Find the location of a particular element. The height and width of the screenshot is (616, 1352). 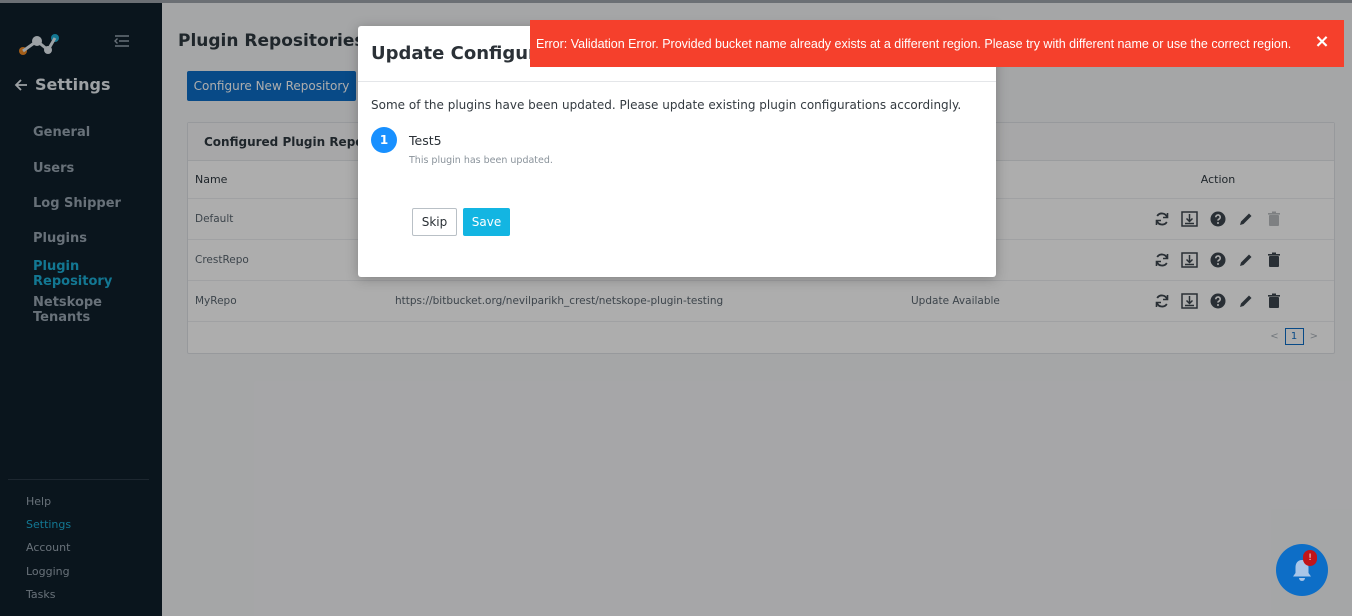

save-button: Save is located at coordinates (486, 222).